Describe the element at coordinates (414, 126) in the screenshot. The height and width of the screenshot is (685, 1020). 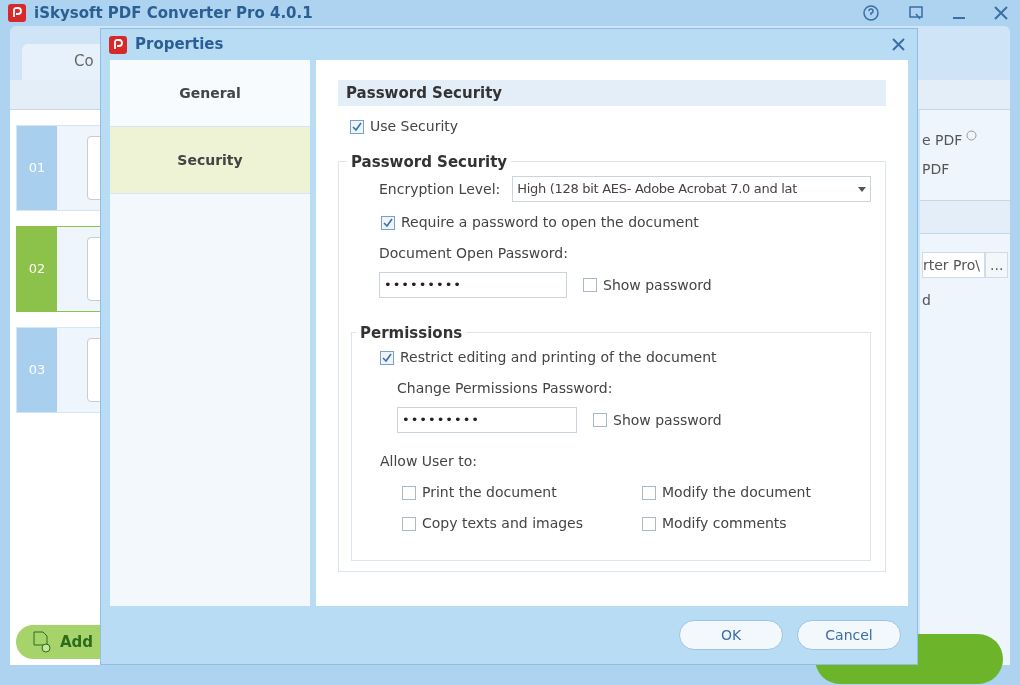
I see `checkbox-label: Use Security` at that location.